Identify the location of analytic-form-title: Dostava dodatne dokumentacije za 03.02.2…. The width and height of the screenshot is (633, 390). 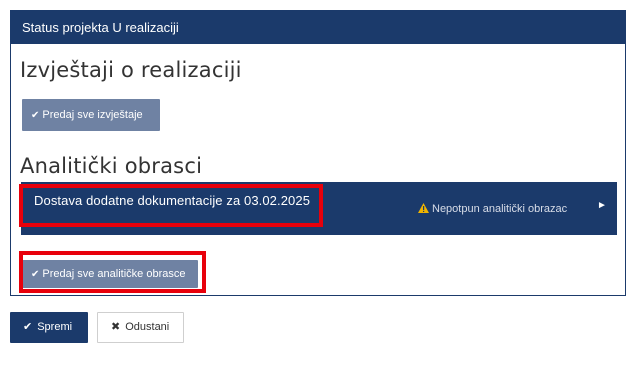
(172, 200).